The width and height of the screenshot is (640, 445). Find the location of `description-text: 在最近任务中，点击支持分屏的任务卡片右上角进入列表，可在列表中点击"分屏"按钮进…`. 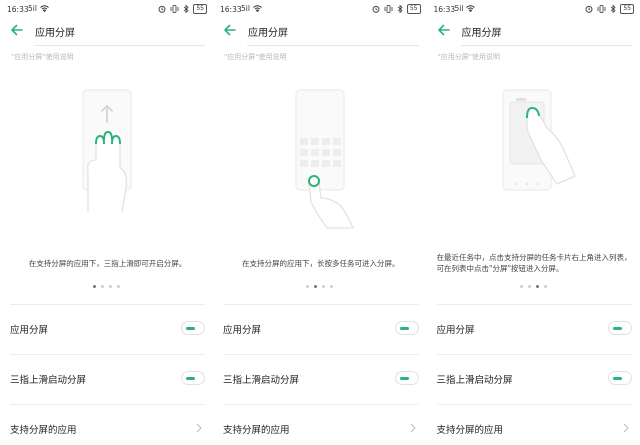

description-text: 在最近任务中，点击支持分屏的任务卡片右上角进入列表，可在列表中点击"分屏"按钮进… is located at coordinates (534, 263).